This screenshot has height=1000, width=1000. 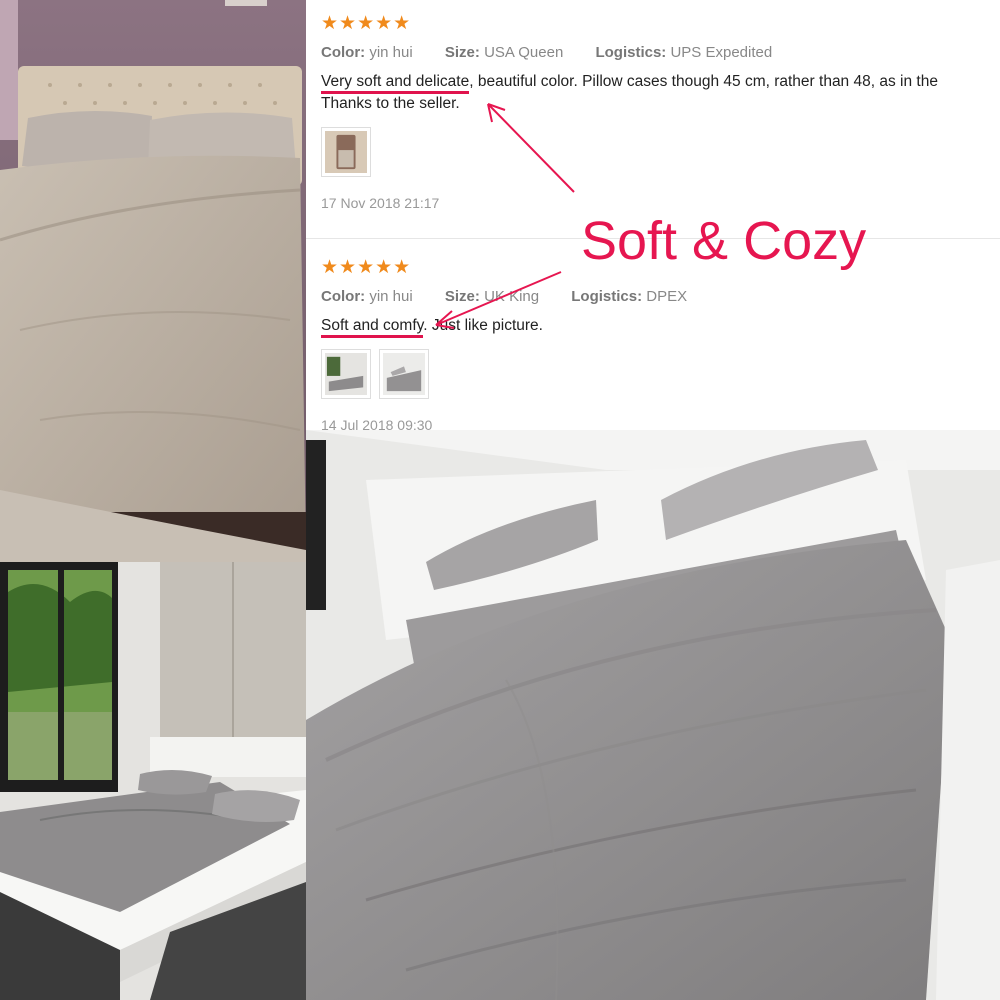 I want to click on highlighted-phrase: Soft and comfy, so click(x=372, y=327).